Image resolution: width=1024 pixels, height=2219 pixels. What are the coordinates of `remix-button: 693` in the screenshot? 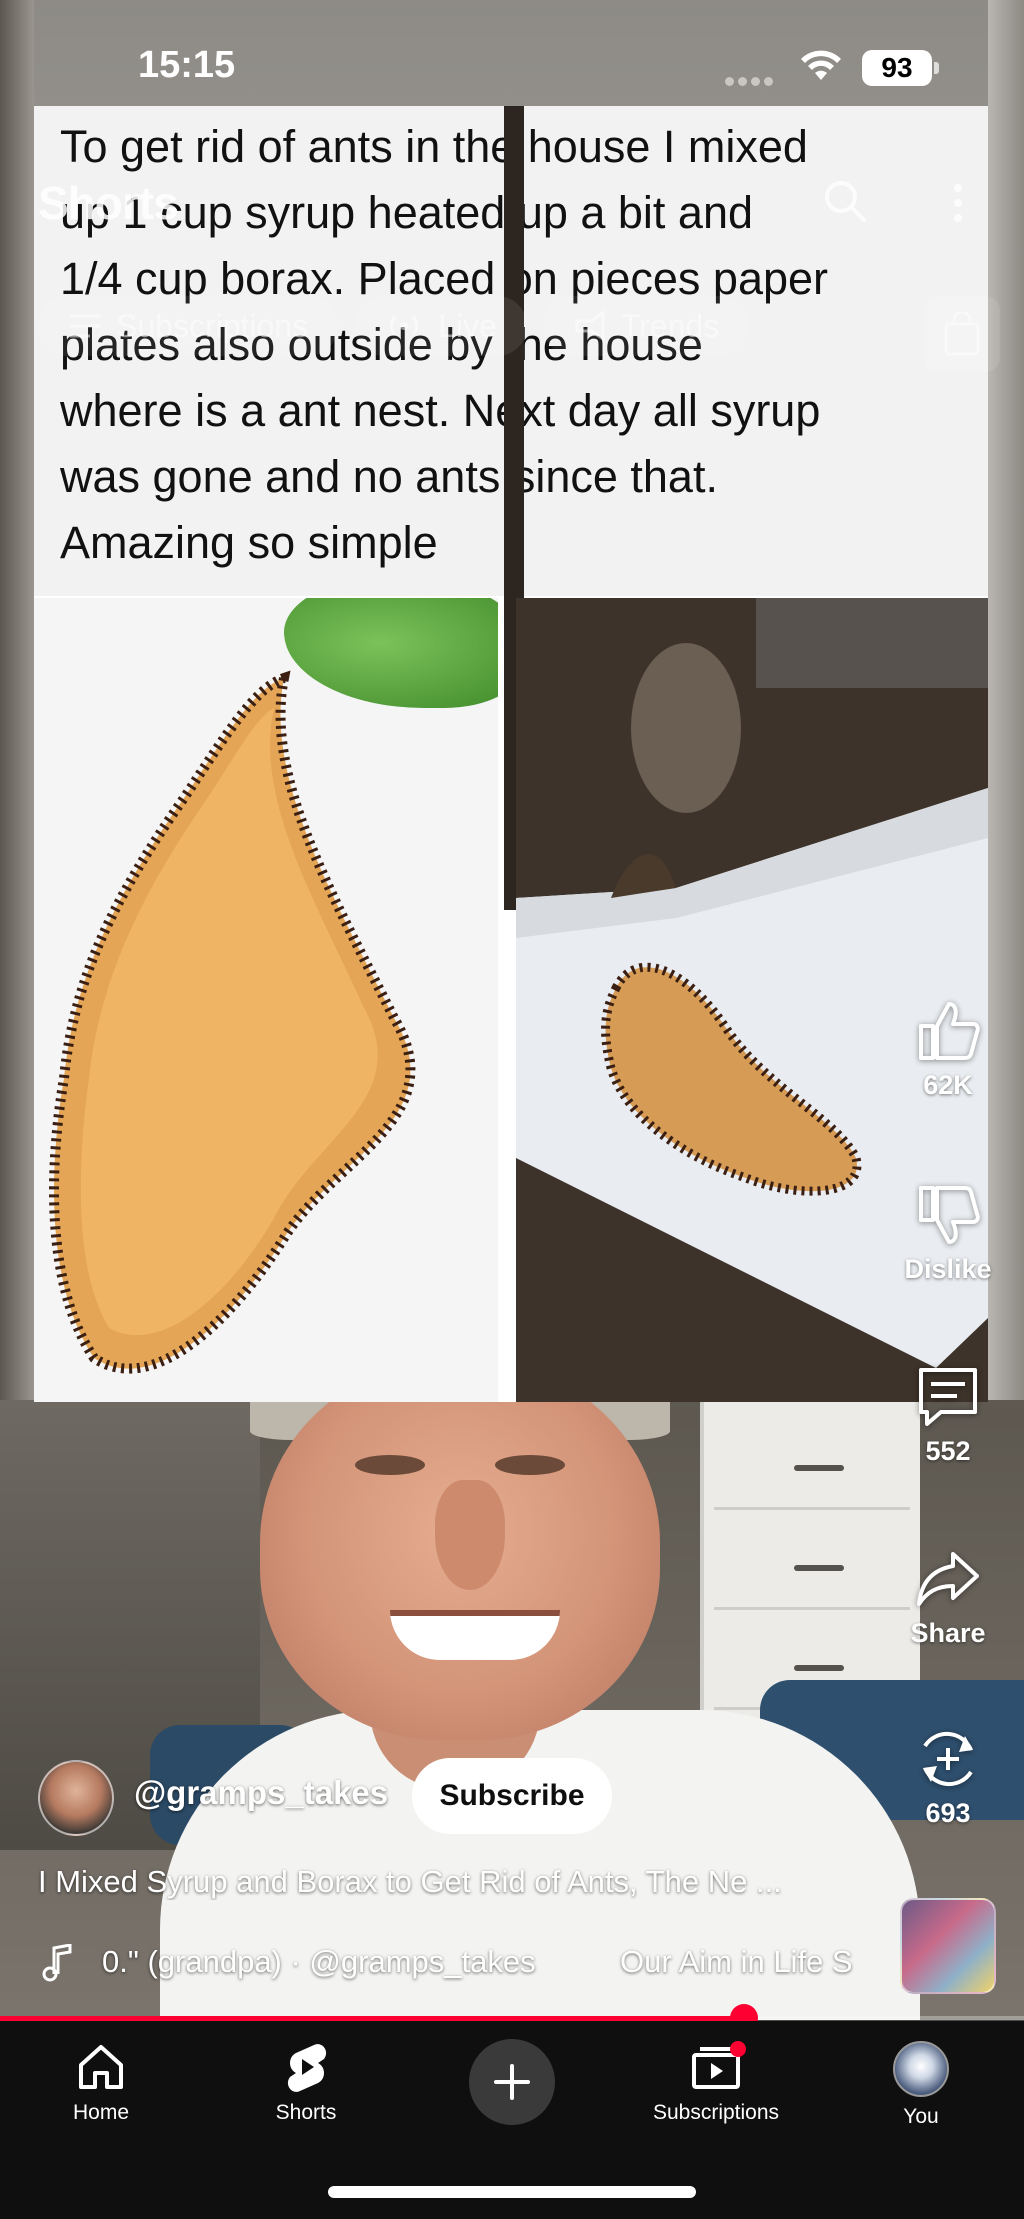 It's located at (948, 1776).